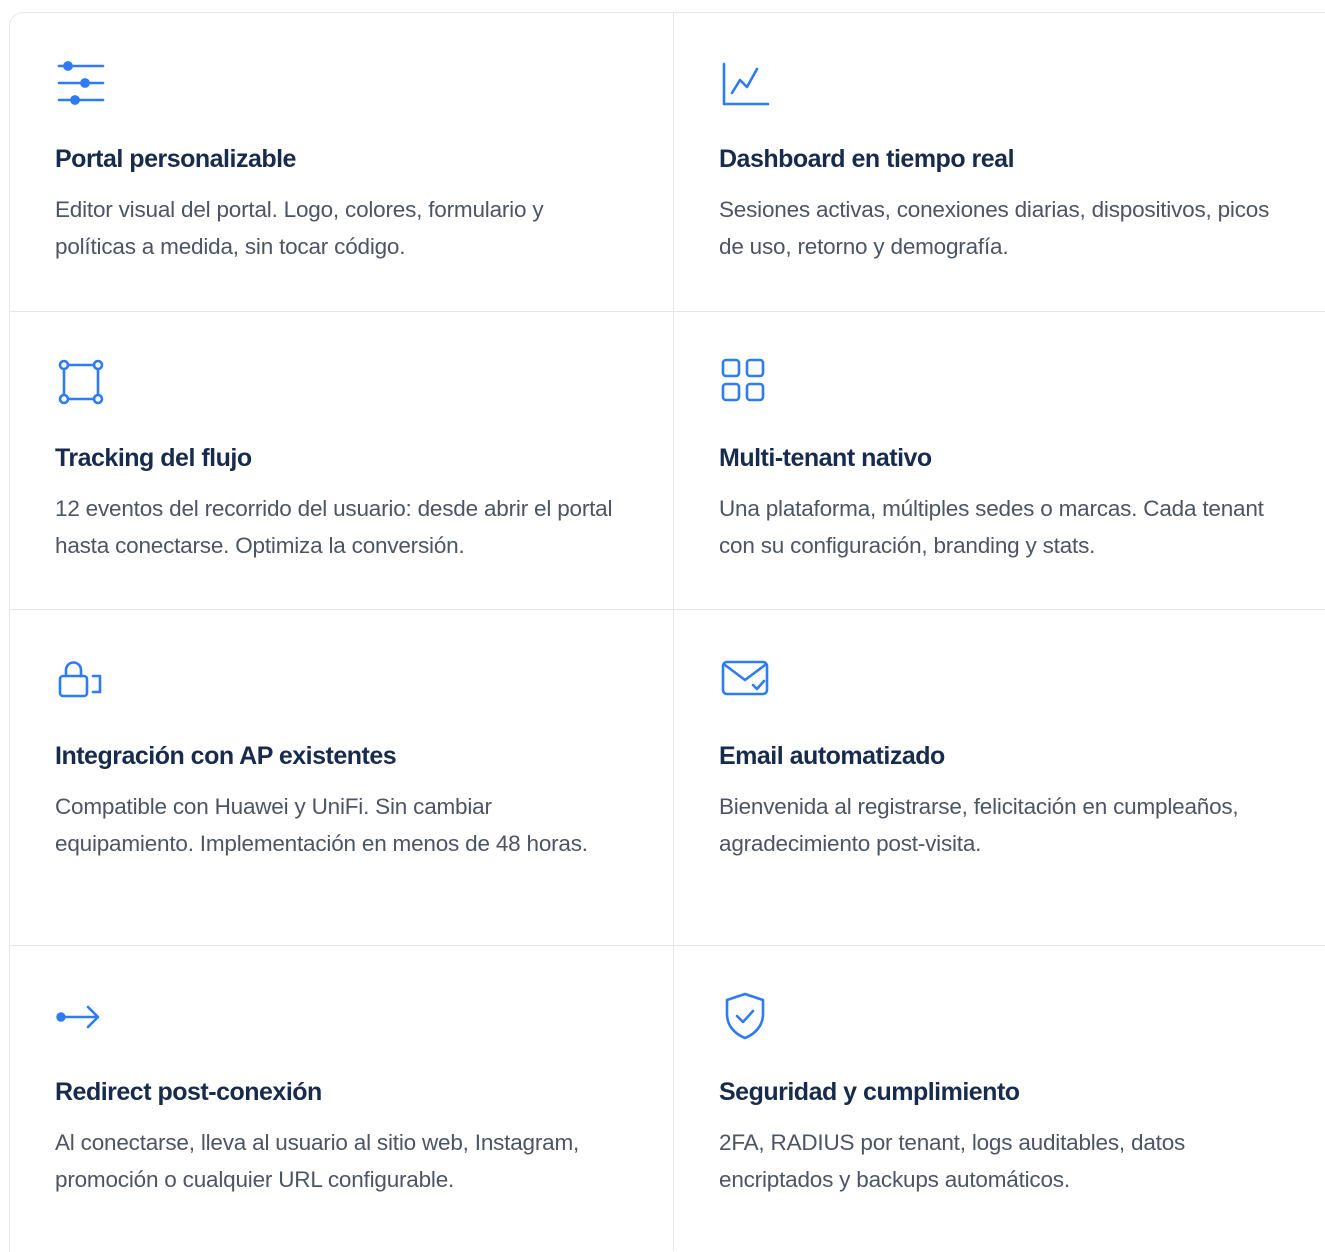  What do you see at coordinates (81, 382) in the screenshot?
I see `flow-nodes-icon` at bounding box center [81, 382].